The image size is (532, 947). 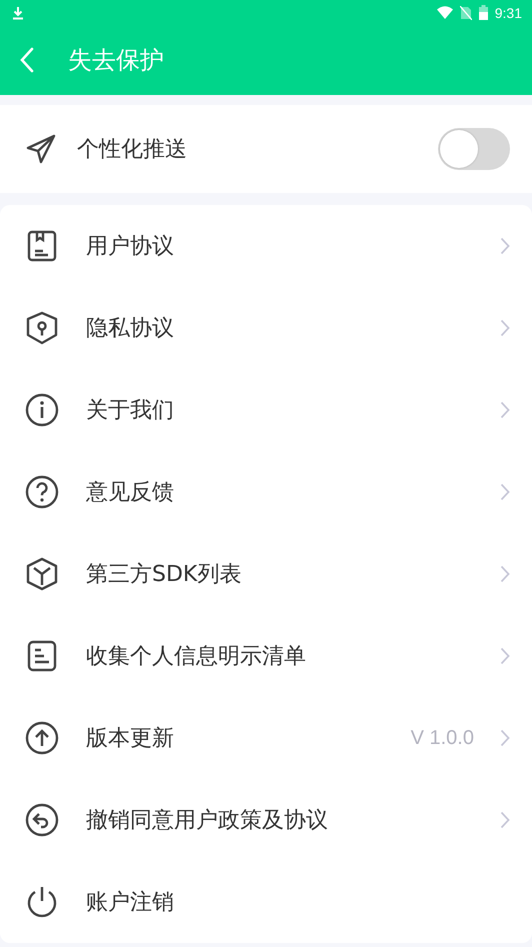 What do you see at coordinates (130, 903) in the screenshot?
I see `menu-label: 账户注销` at bounding box center [130, 903].